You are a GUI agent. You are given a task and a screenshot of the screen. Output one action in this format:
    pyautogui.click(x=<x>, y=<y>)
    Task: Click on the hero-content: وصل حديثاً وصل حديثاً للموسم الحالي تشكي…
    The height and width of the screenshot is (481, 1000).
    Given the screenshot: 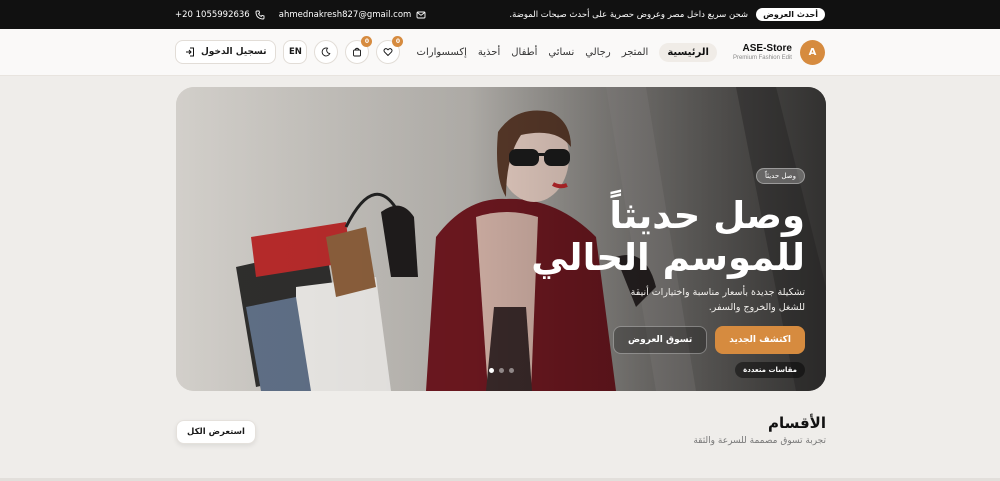 What is the action you would take?
    pyautogui.click(x=655, y=270)
    